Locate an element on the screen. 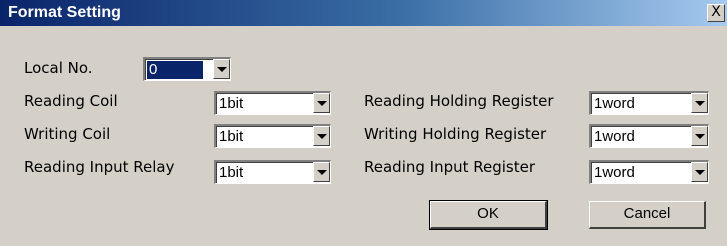 The image size is (727, 246). local-no-select: 0 is located at coordinates (187, 69).